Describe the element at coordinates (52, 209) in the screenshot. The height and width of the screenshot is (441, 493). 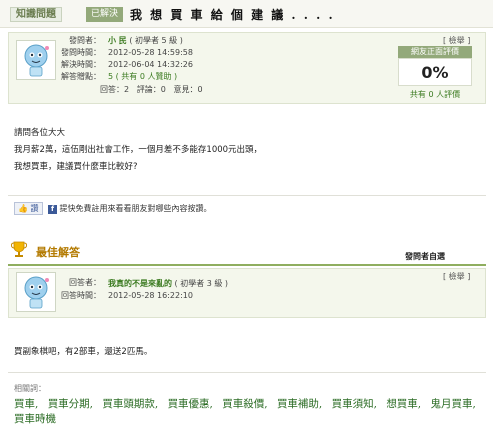
I see `facebook-icon: f` at that location.